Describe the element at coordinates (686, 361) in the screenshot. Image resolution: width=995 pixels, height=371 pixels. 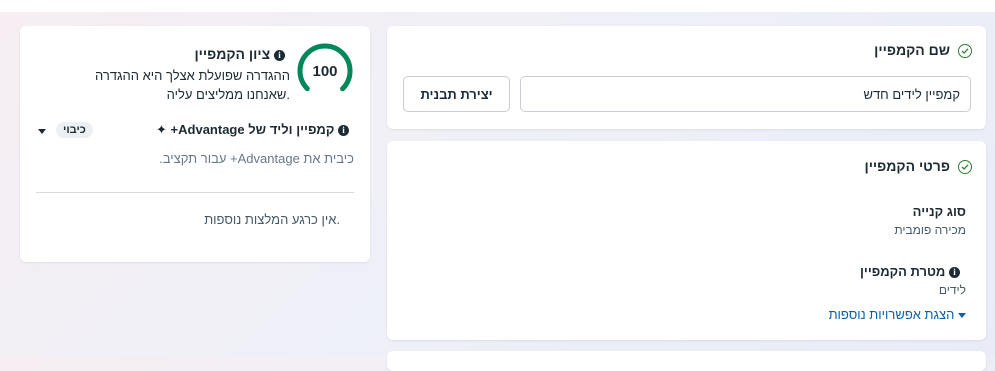
I see `next-section-card` at that location.